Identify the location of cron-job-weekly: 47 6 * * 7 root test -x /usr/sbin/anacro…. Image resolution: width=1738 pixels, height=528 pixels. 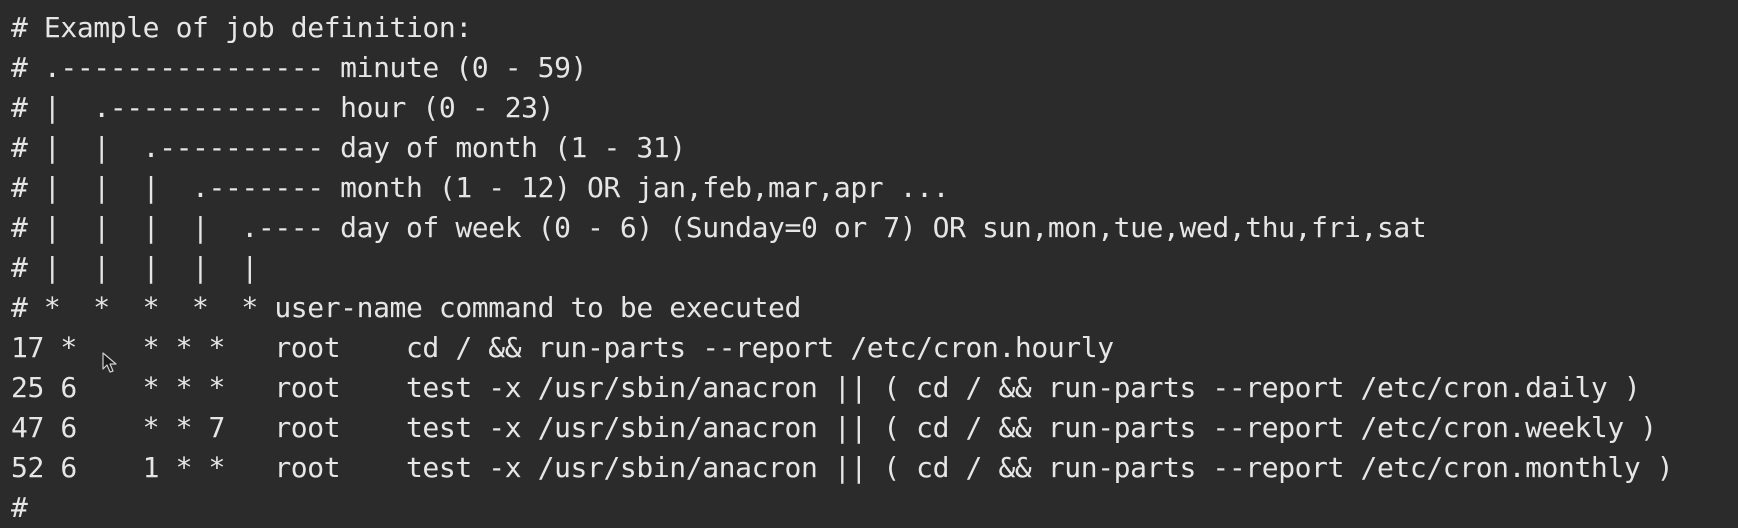
(834, 427).